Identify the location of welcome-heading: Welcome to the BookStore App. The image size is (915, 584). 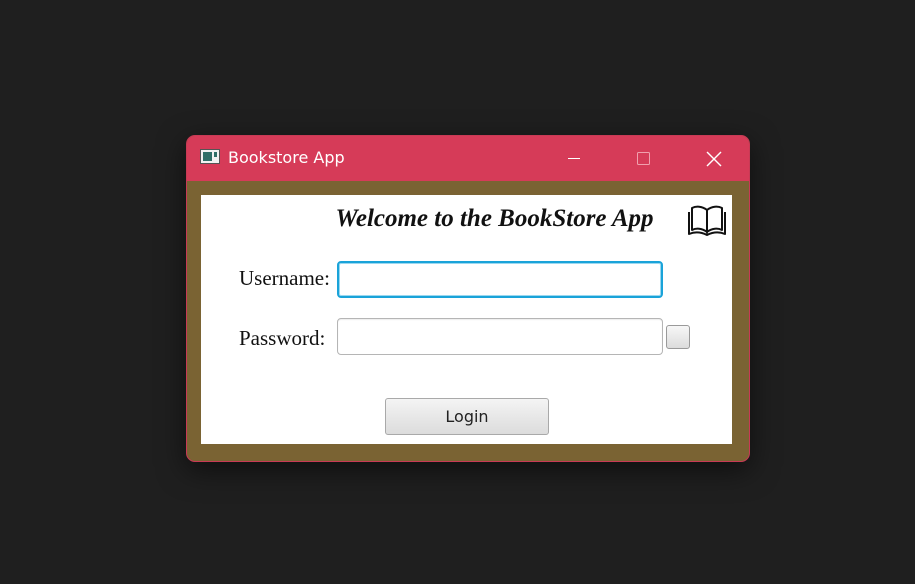
(494, 218).